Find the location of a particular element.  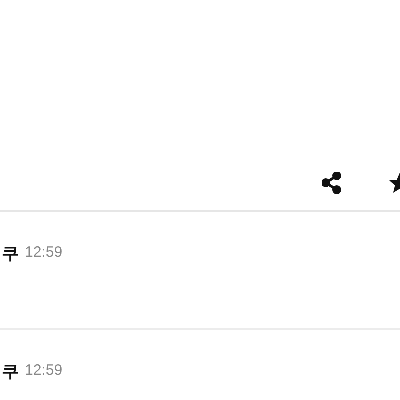

share-icon is located at coordinates (332, 183).